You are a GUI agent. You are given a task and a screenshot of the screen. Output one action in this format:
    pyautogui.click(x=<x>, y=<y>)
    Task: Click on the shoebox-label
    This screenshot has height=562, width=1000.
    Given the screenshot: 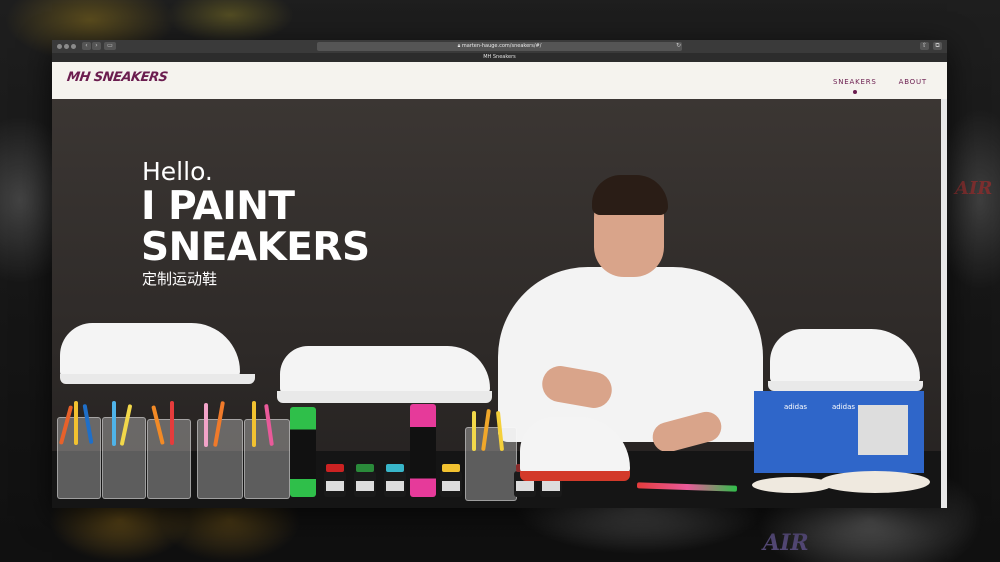 What is the action you would take?
    pyautogui.click(x=883, y=430)
    